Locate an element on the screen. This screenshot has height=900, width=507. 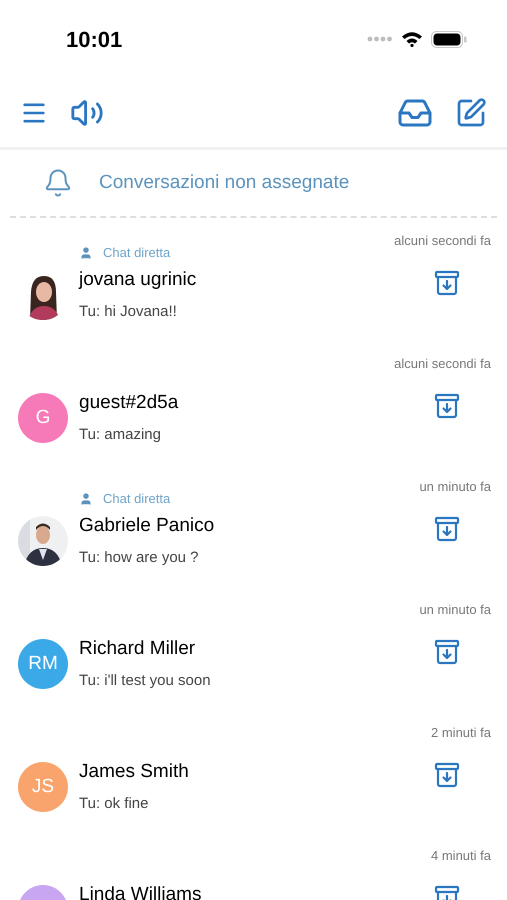
compose-icon is located at coordinates (471, 112).